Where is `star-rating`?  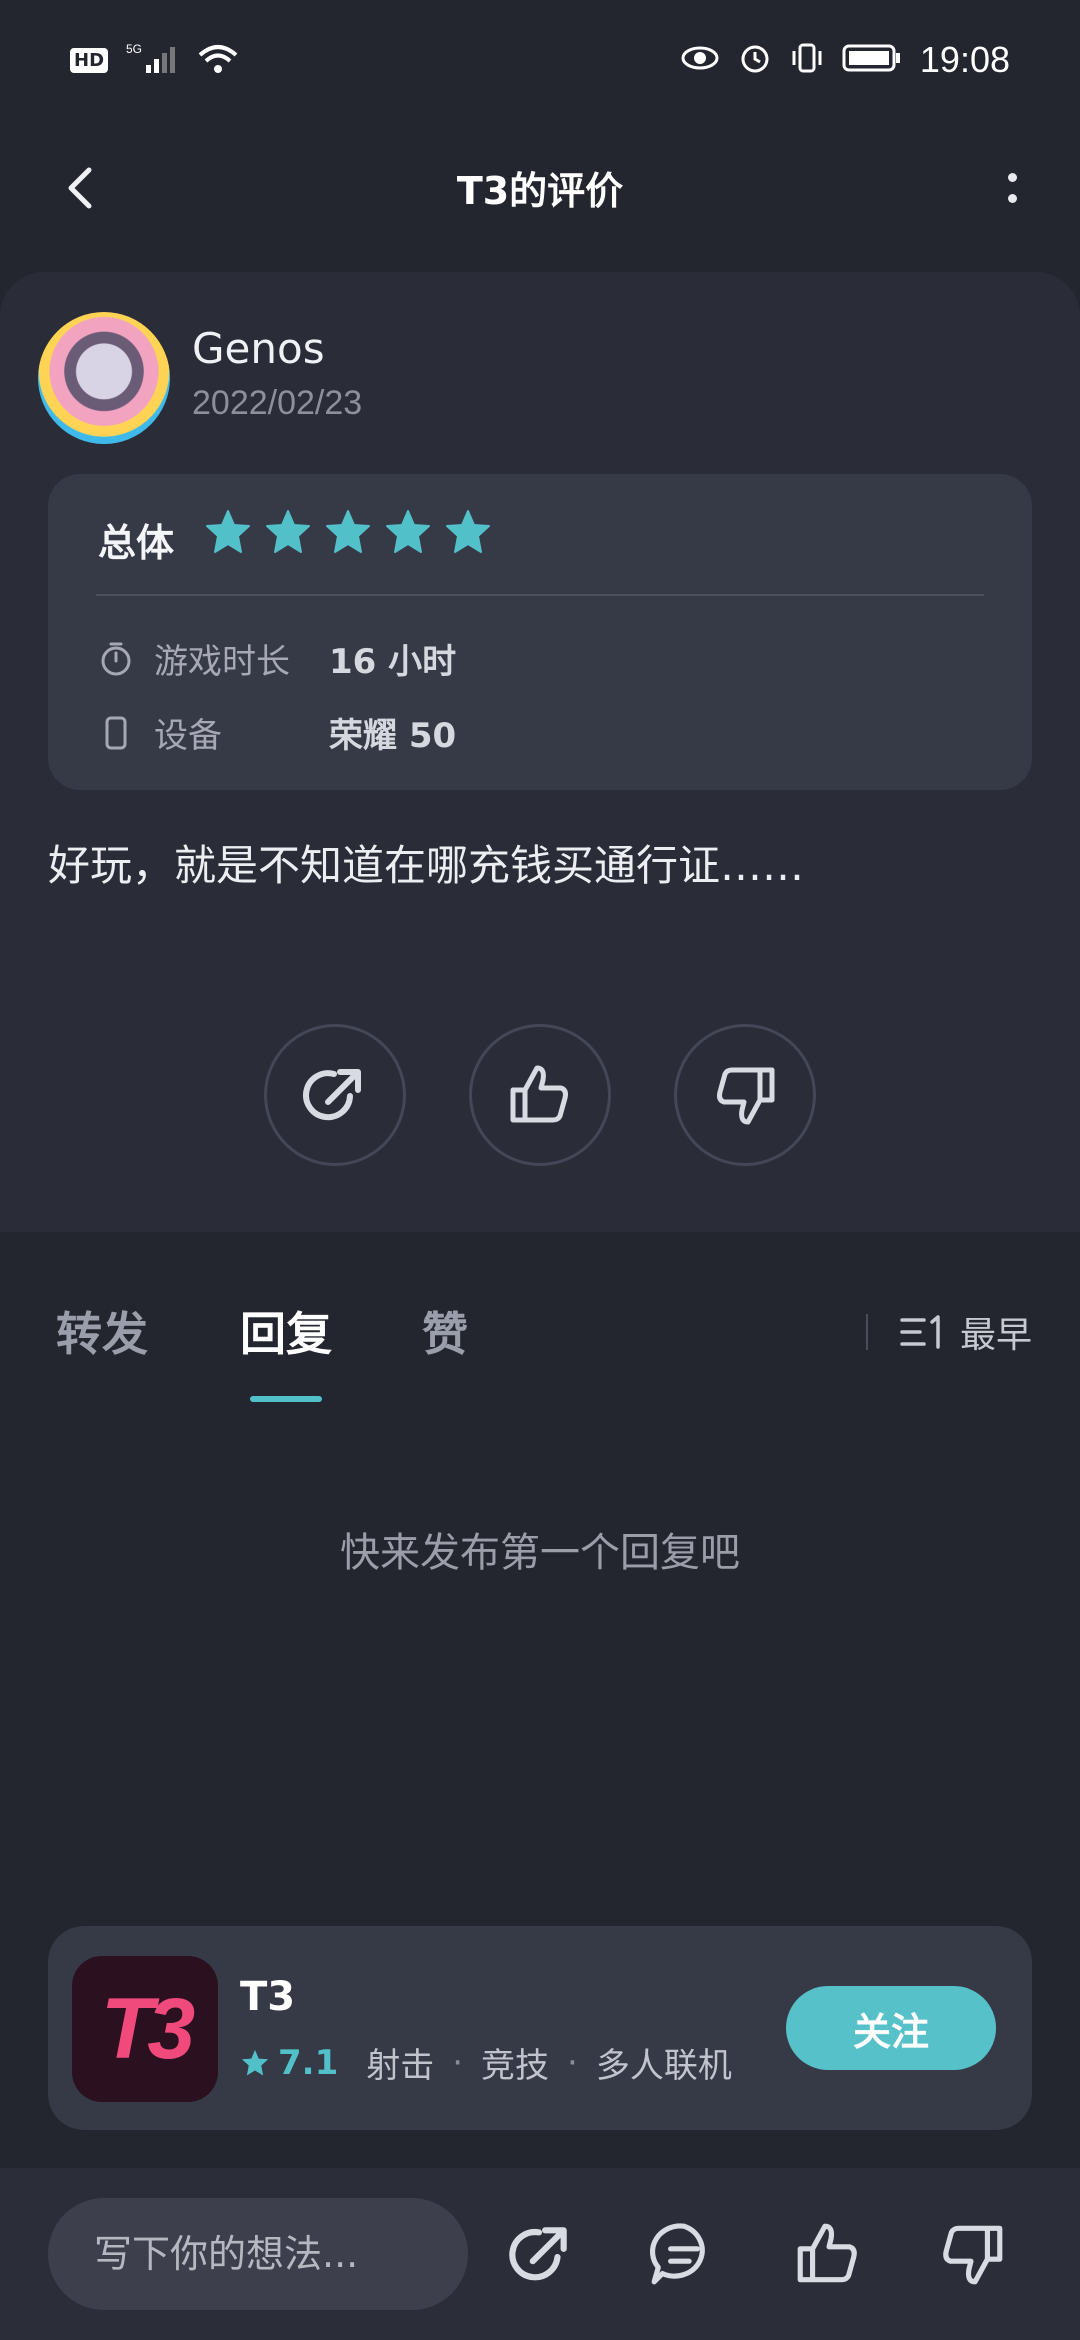 star-rating is located at coordinates (348, 532).